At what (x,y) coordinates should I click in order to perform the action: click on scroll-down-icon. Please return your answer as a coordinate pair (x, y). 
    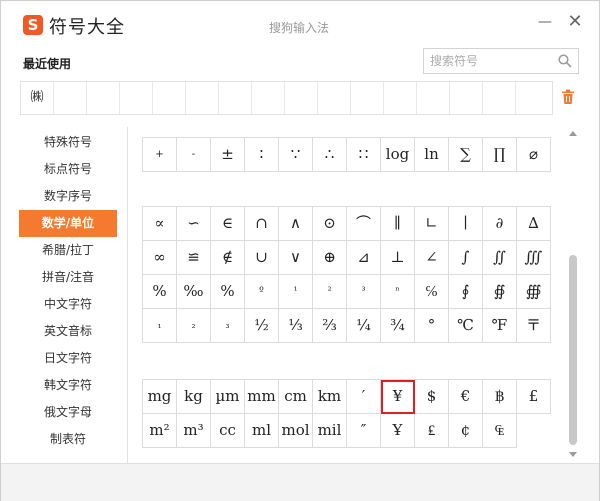
    Looking at the image, I should click on (573, 455).